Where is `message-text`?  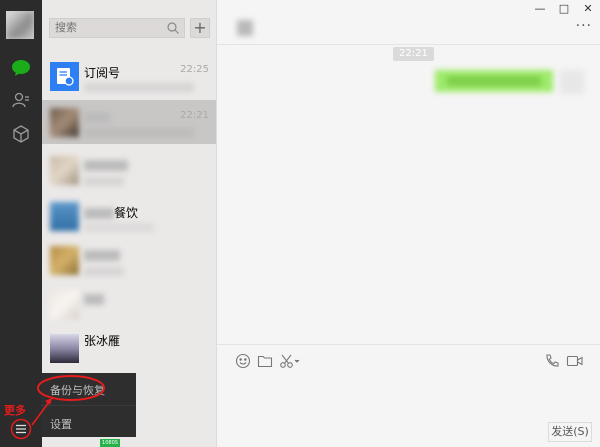 message-text is located at coordinates (494, 81).